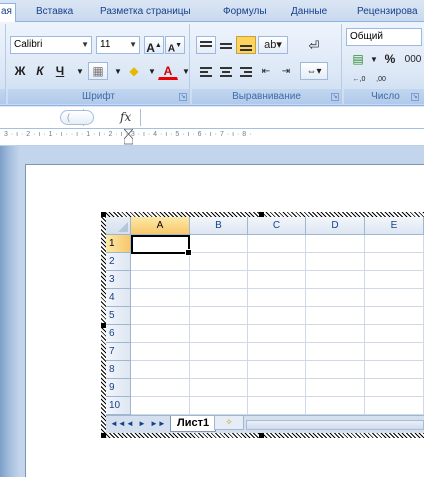  What do you see at coordinates (229, 423) in the screenshot?
I see `insert-sheet-icon: ✧` at bounding box center [229, 423].